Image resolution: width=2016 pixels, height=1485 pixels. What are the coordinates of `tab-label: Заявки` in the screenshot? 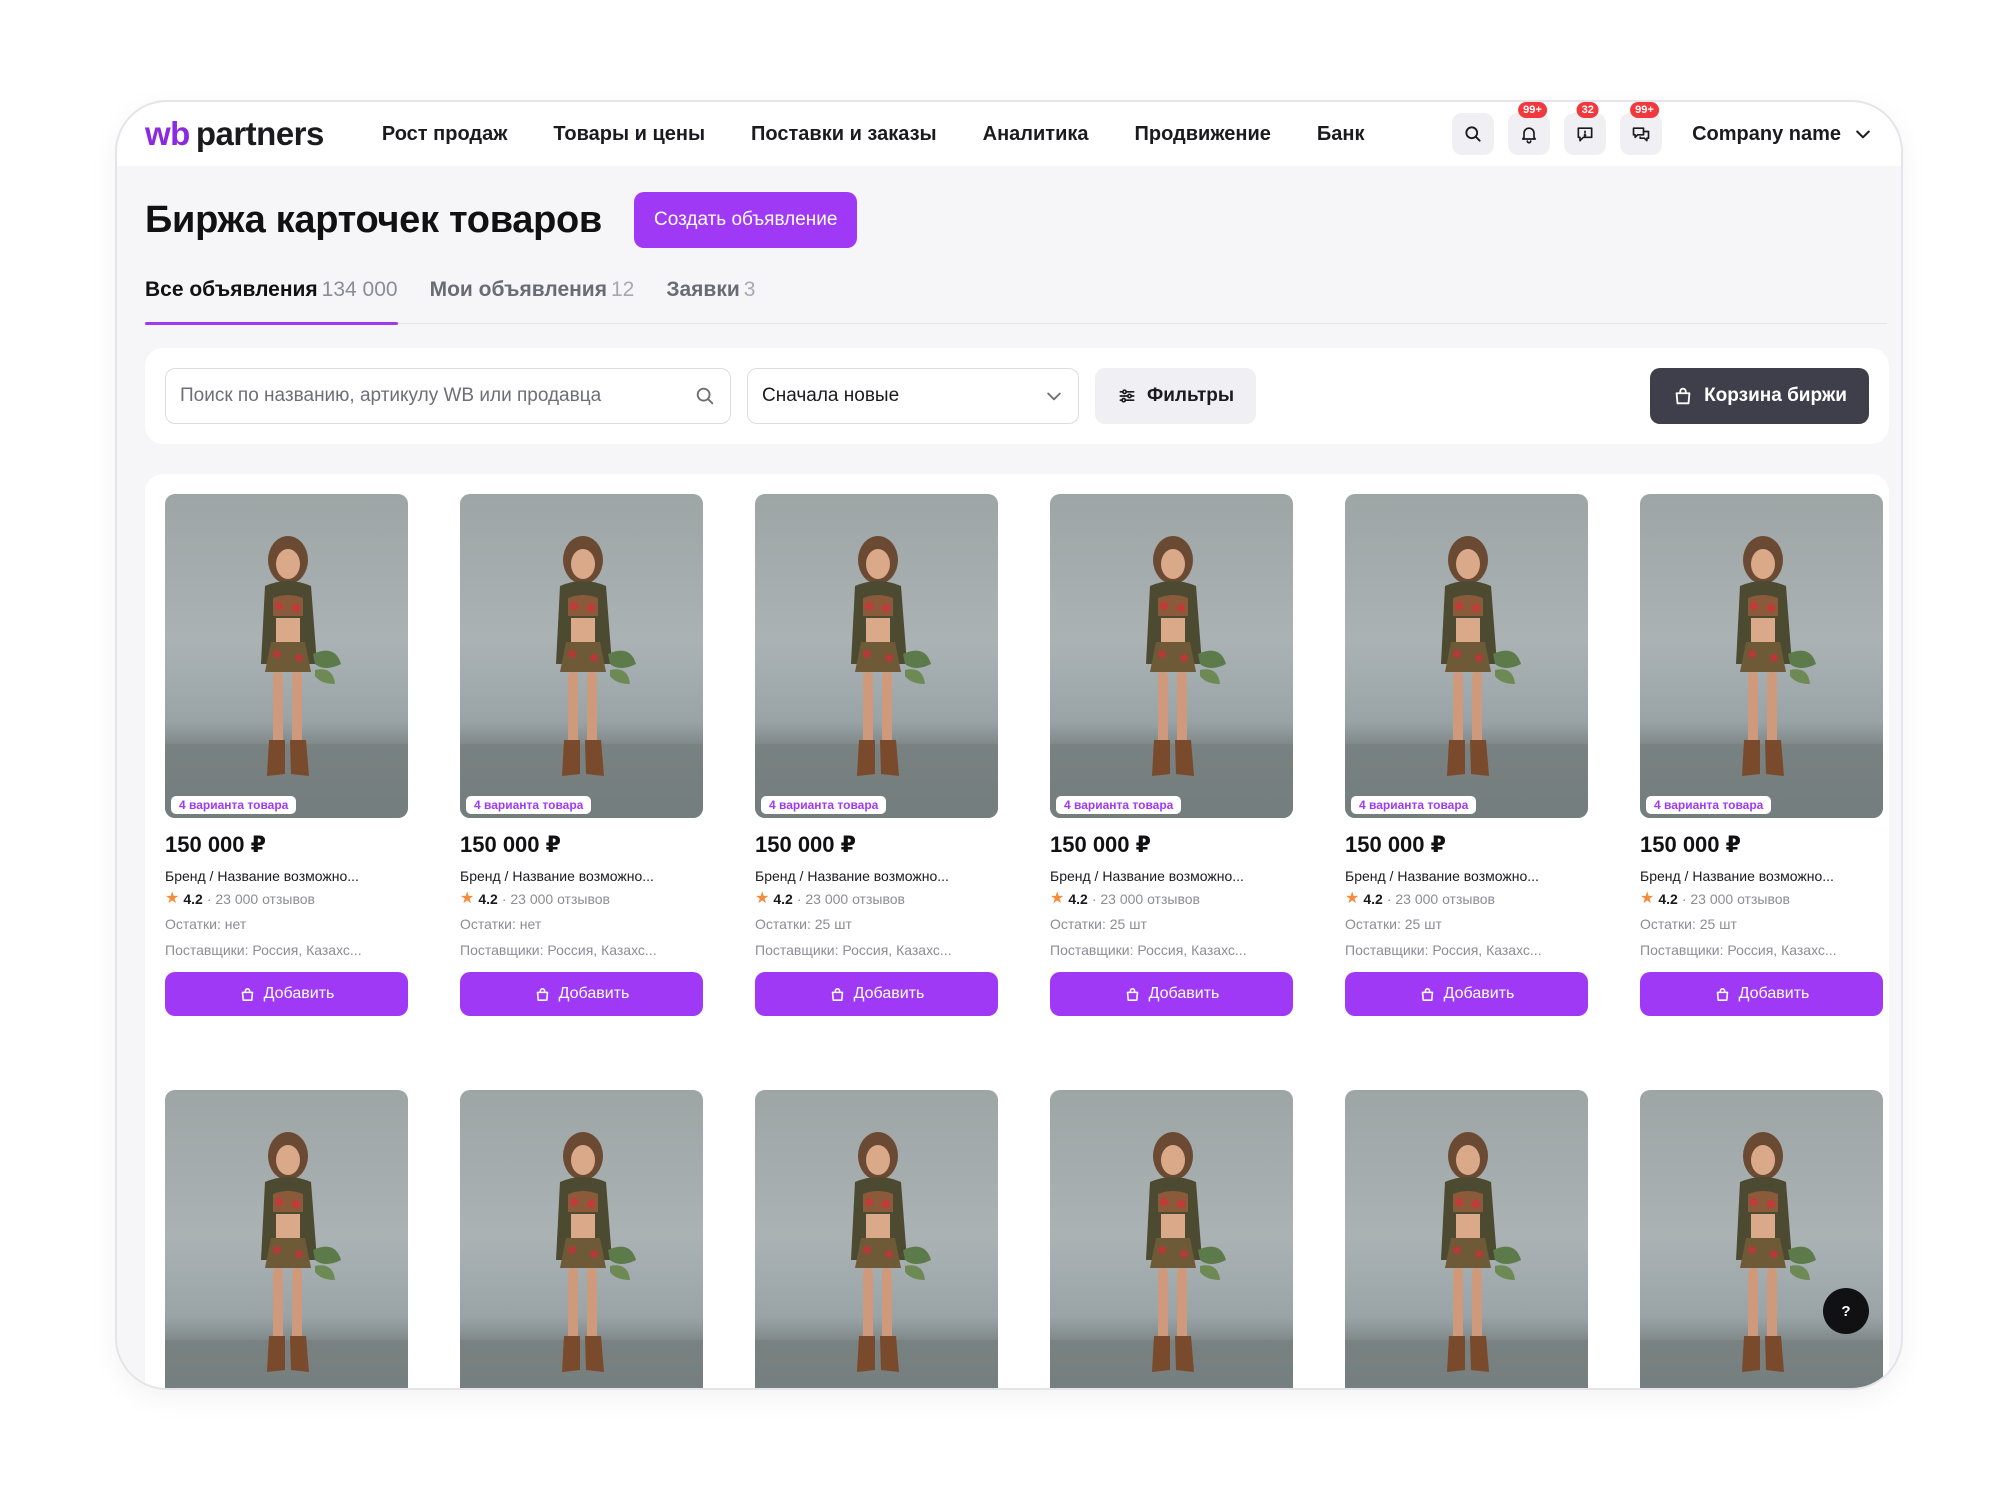 It's located at (703, 289).